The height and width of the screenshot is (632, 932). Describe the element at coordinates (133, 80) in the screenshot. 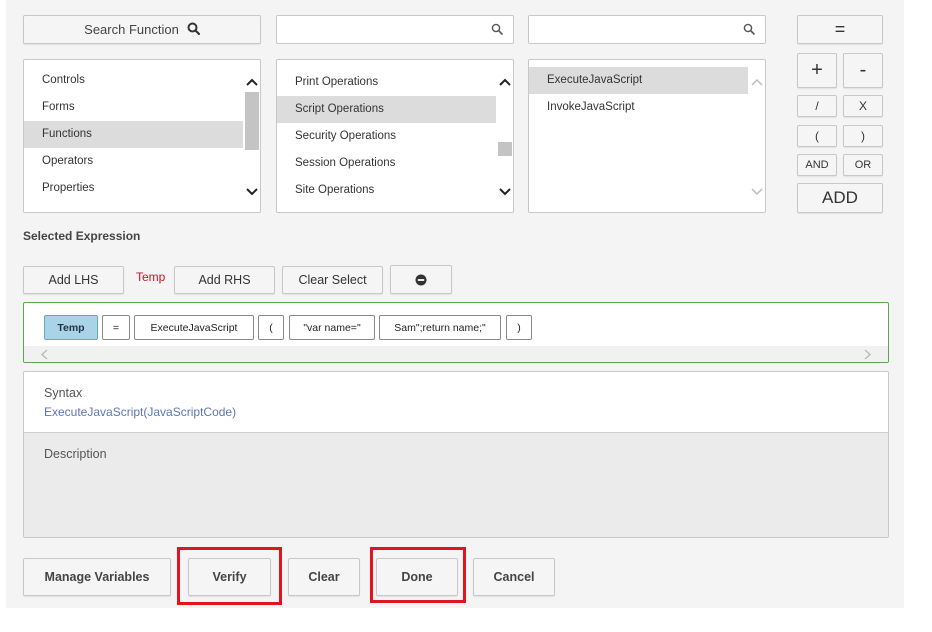

I see `list-item-controls: Controls` at that location.